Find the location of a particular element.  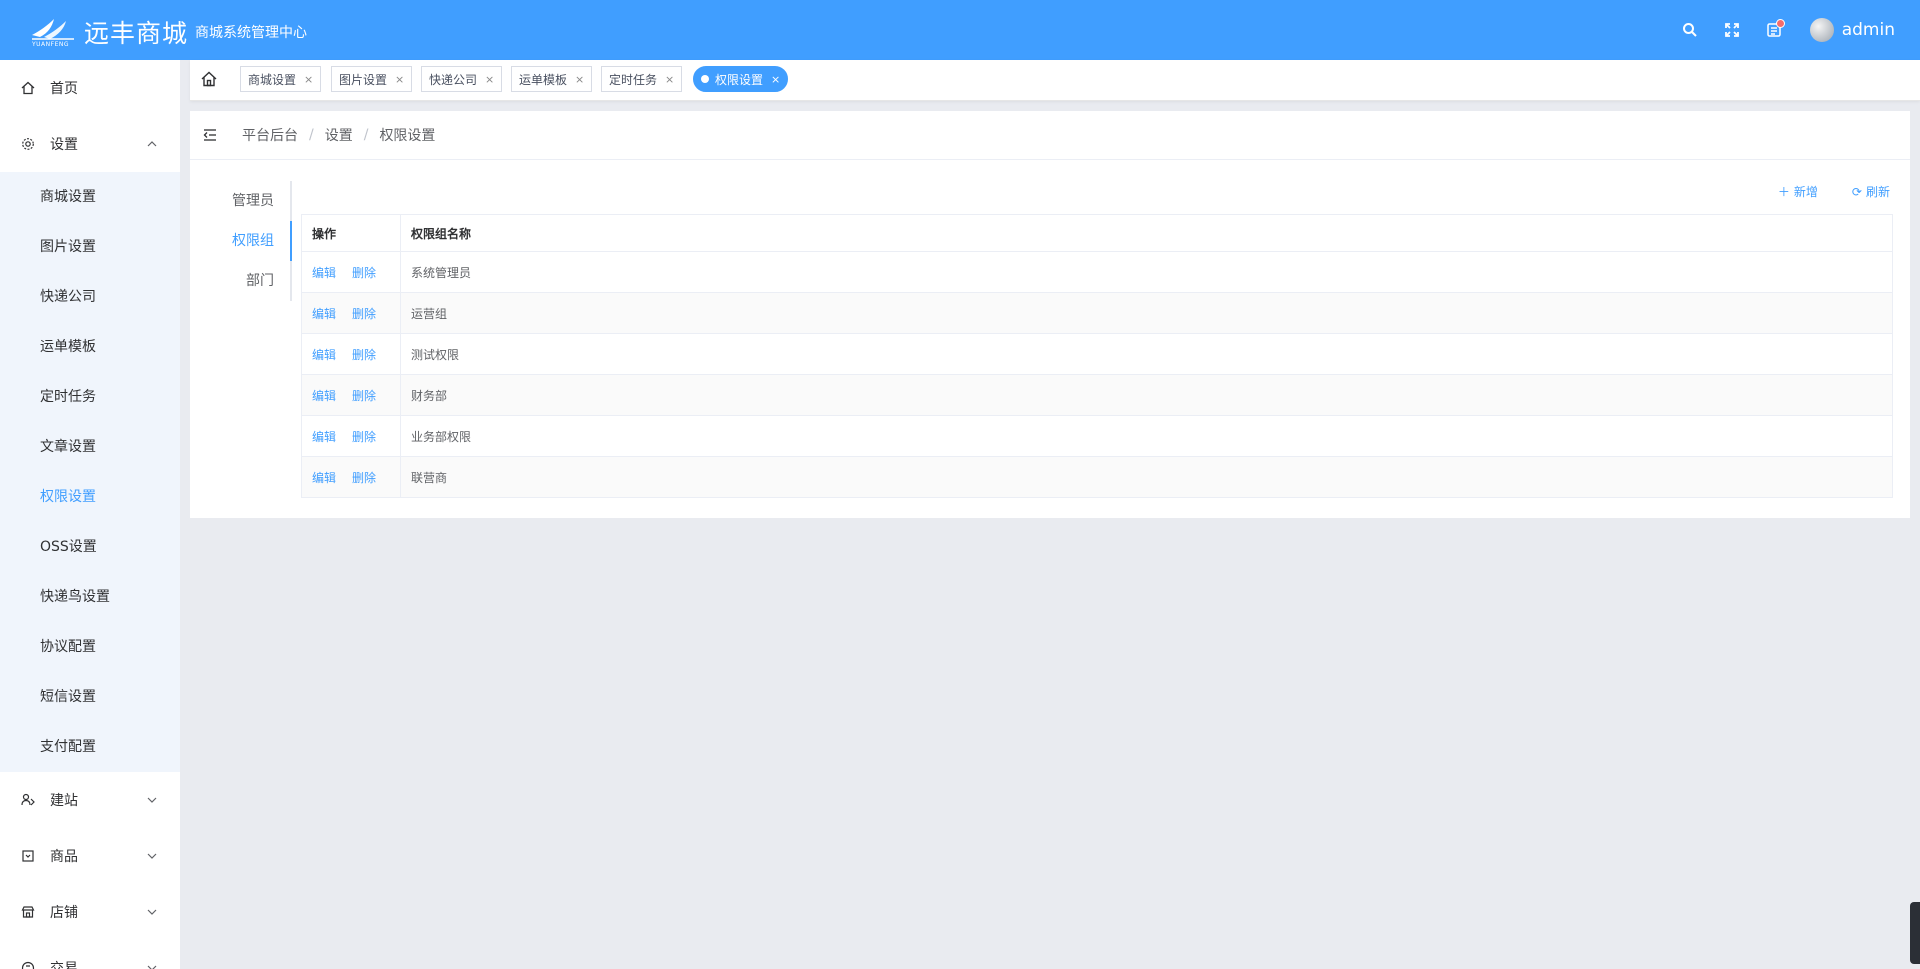

tab-label: 图片设置 is located at coordinates (363, 79).